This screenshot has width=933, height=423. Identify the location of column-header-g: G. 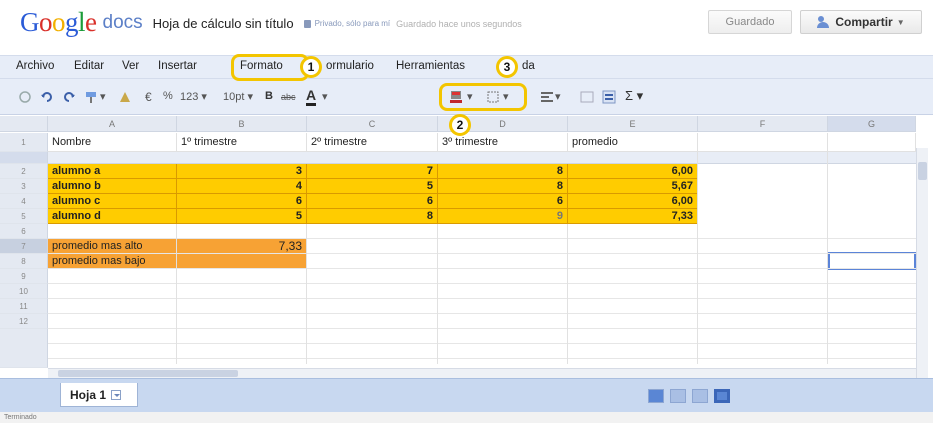
(872, 124).